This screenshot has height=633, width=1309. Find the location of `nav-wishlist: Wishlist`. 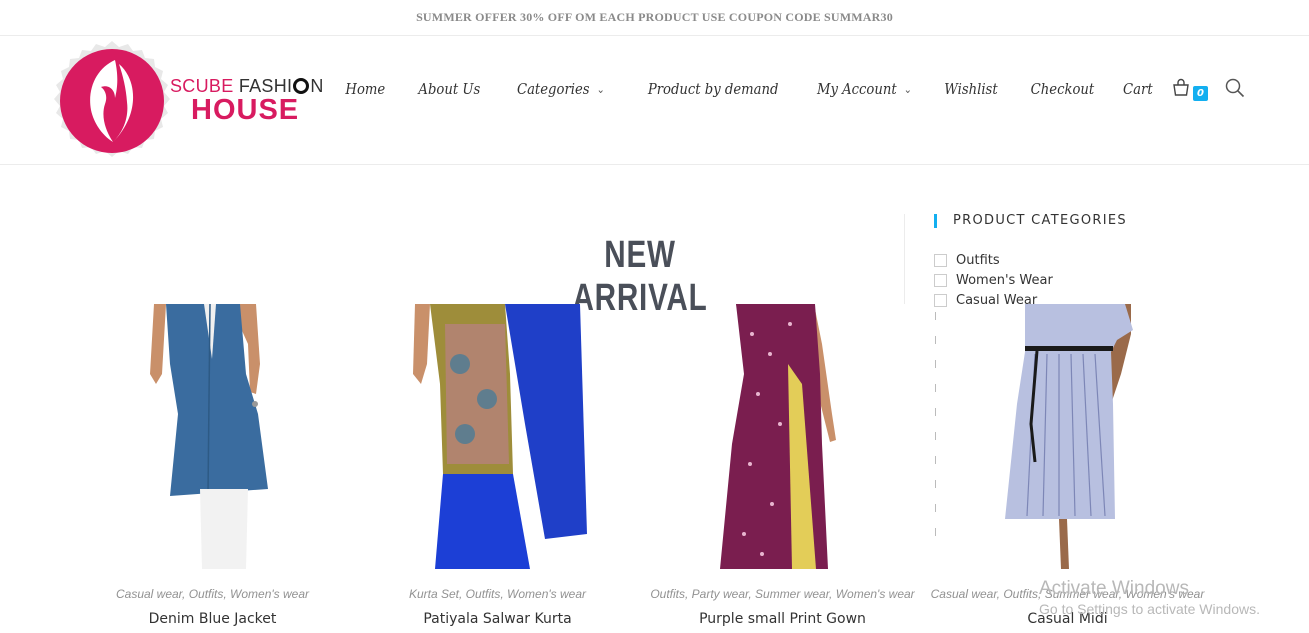

nav-wishlist: Wishlist is located at coordinates (970, 89).